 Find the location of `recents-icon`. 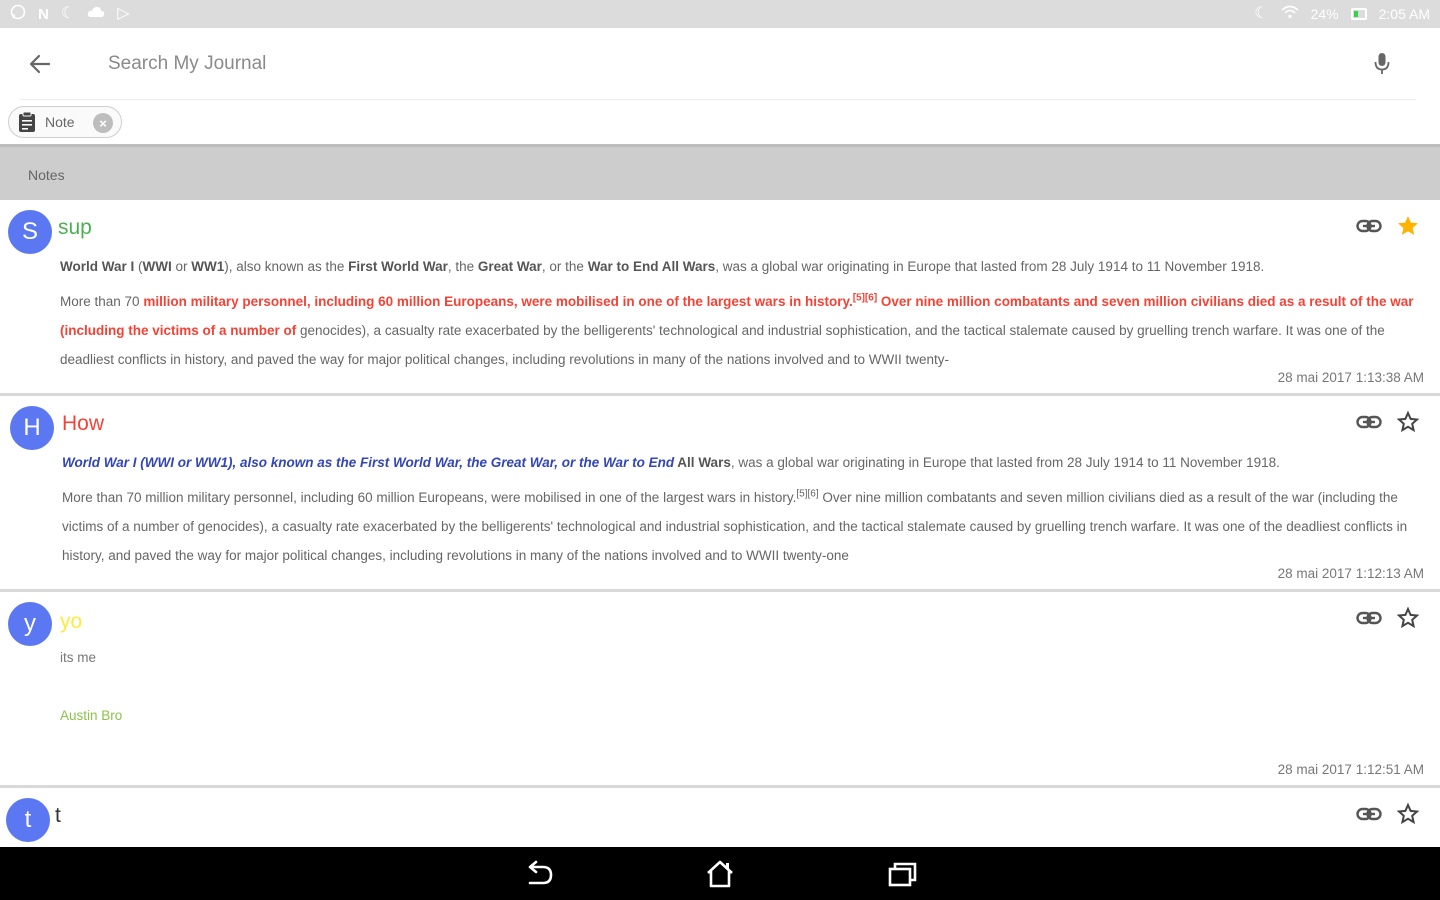

recents-icon is located at coordinates (902, 874).